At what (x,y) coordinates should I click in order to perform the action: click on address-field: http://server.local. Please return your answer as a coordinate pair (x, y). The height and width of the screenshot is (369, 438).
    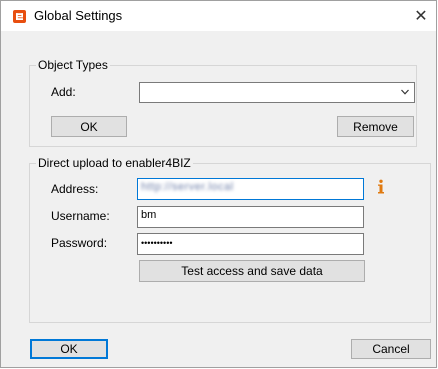
    Looking at the image, I should click on (250, 189).